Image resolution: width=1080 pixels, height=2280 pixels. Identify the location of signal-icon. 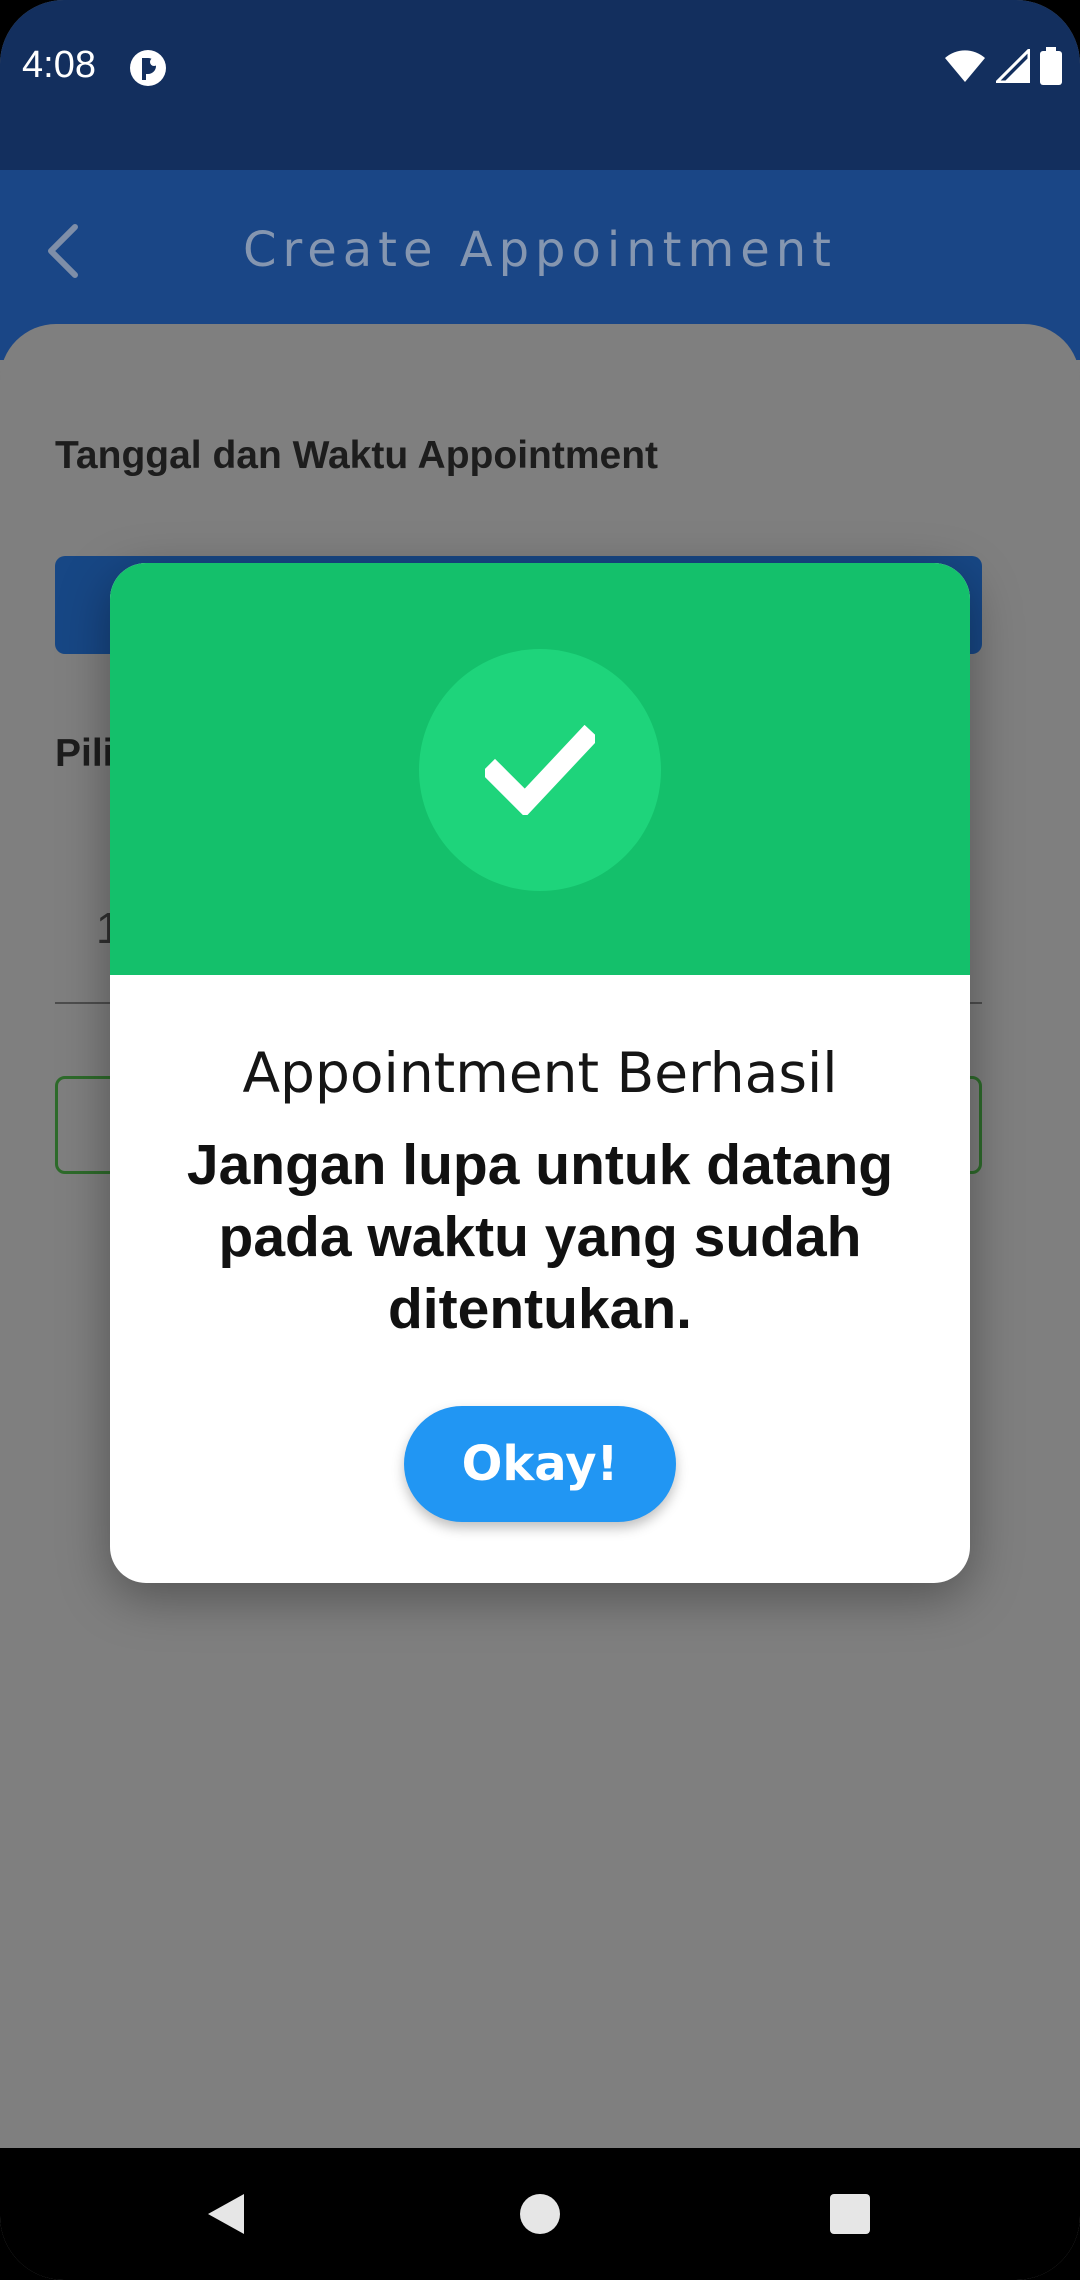
(1012, 66).